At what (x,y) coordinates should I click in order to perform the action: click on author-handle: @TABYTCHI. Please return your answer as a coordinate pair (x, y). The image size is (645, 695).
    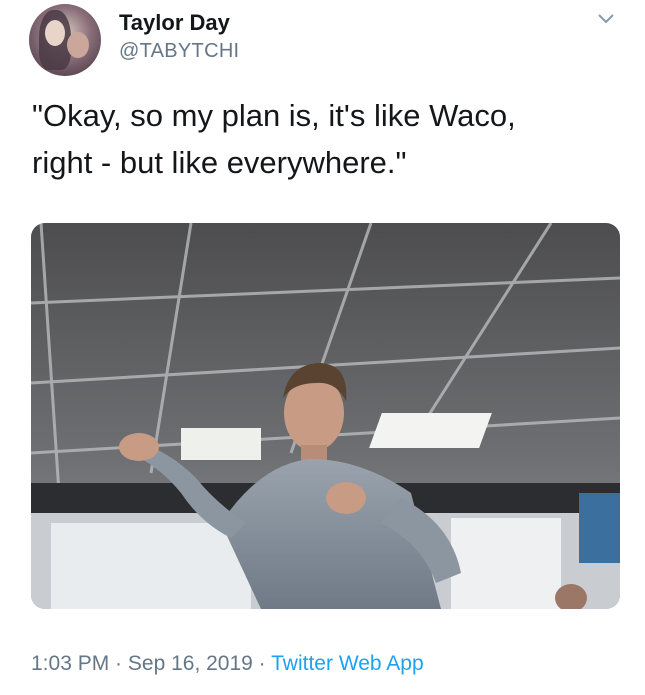
    Looking at the image, I should click on (179, 51).